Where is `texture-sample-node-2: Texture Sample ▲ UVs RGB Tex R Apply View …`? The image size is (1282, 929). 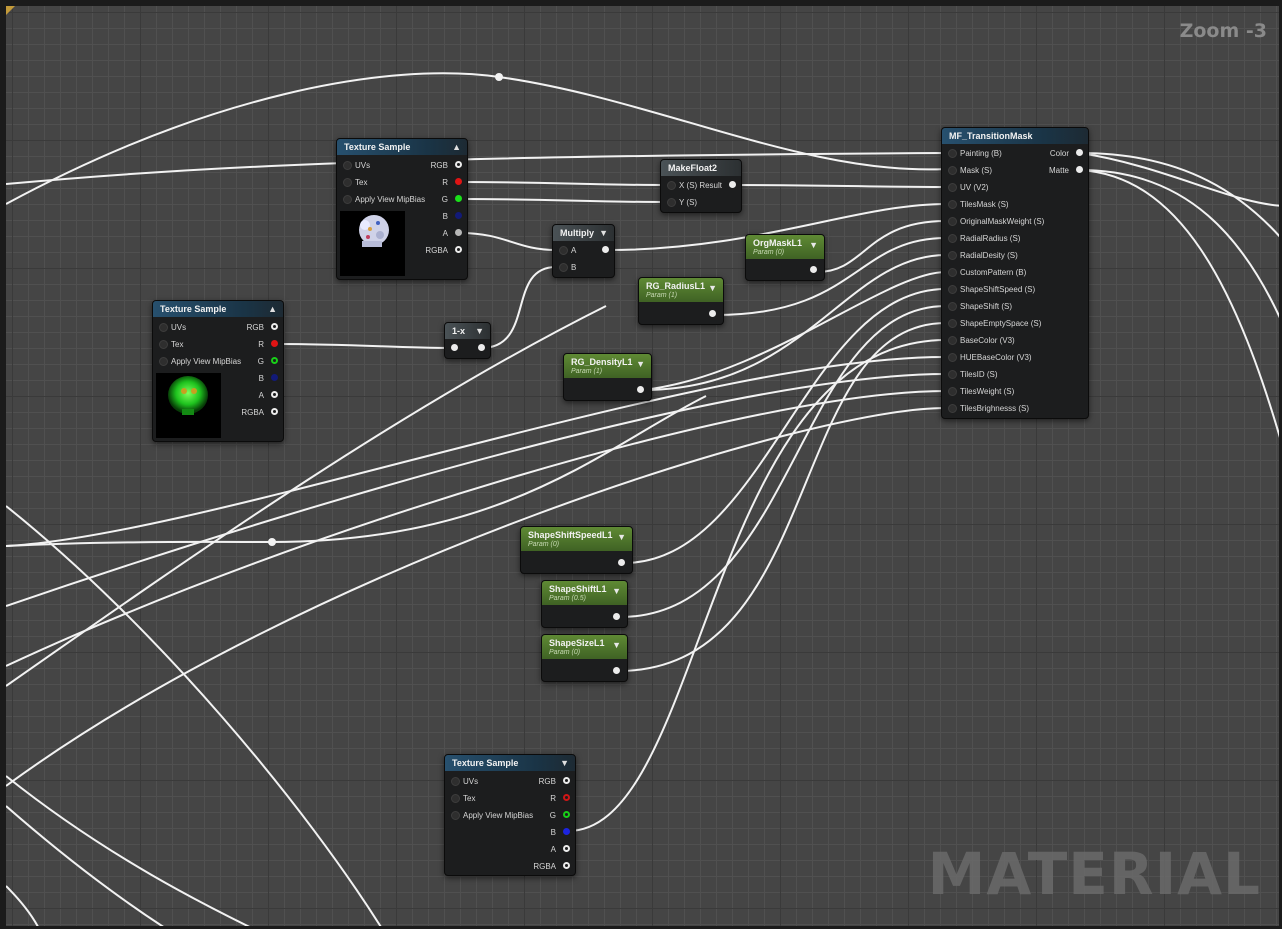
texture-sample-node-2: Texture Sample ▲ UVs RGB Tex R Apply View … is located at coordinates (218, 371).